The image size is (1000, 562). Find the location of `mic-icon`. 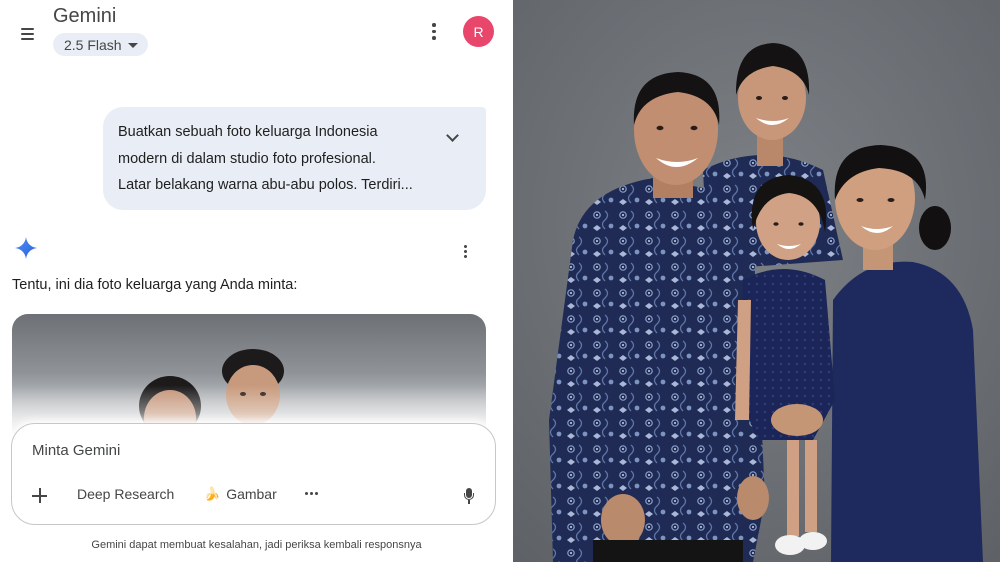

mic-icon is located at coordinates (469, 497).